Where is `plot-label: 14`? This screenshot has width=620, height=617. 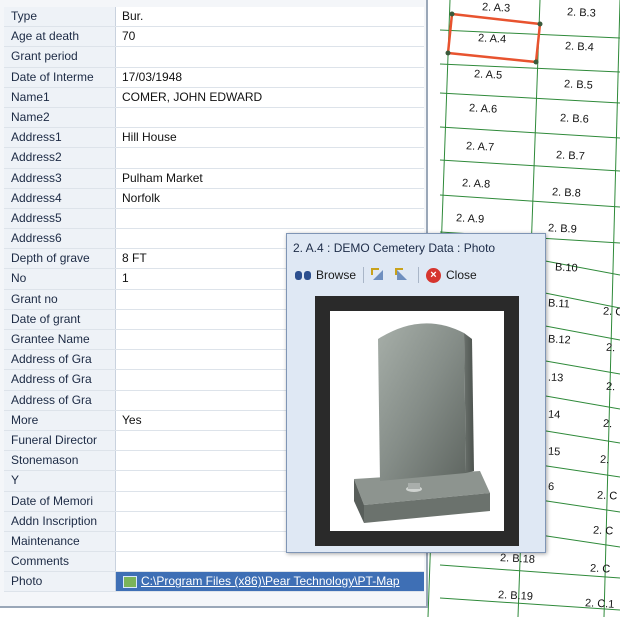 plot-label: 14 is located at coordinates (554, 415).